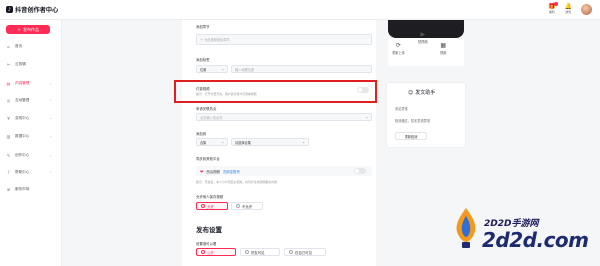 The image size is (600, 266). Describe the element at coordinates (31, 100) in the screenshot. I see `sidebar-item-interact: ◎ 互动管理 ⌄` at that location.